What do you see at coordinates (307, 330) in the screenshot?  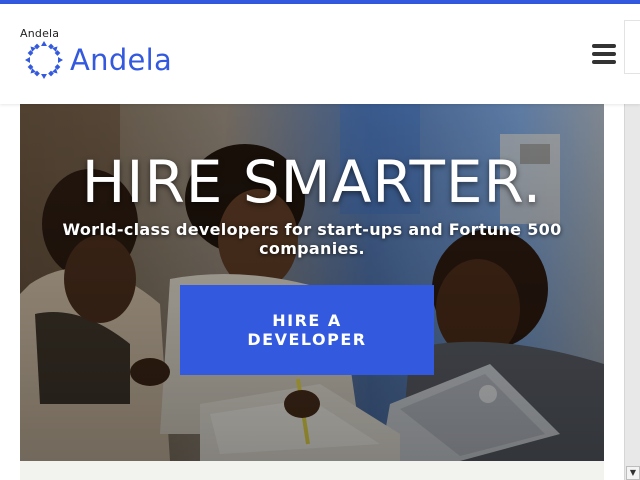 I see `hire-a-developer-button: HIRE A DEVELOPER` at bounding box center [307, 330].